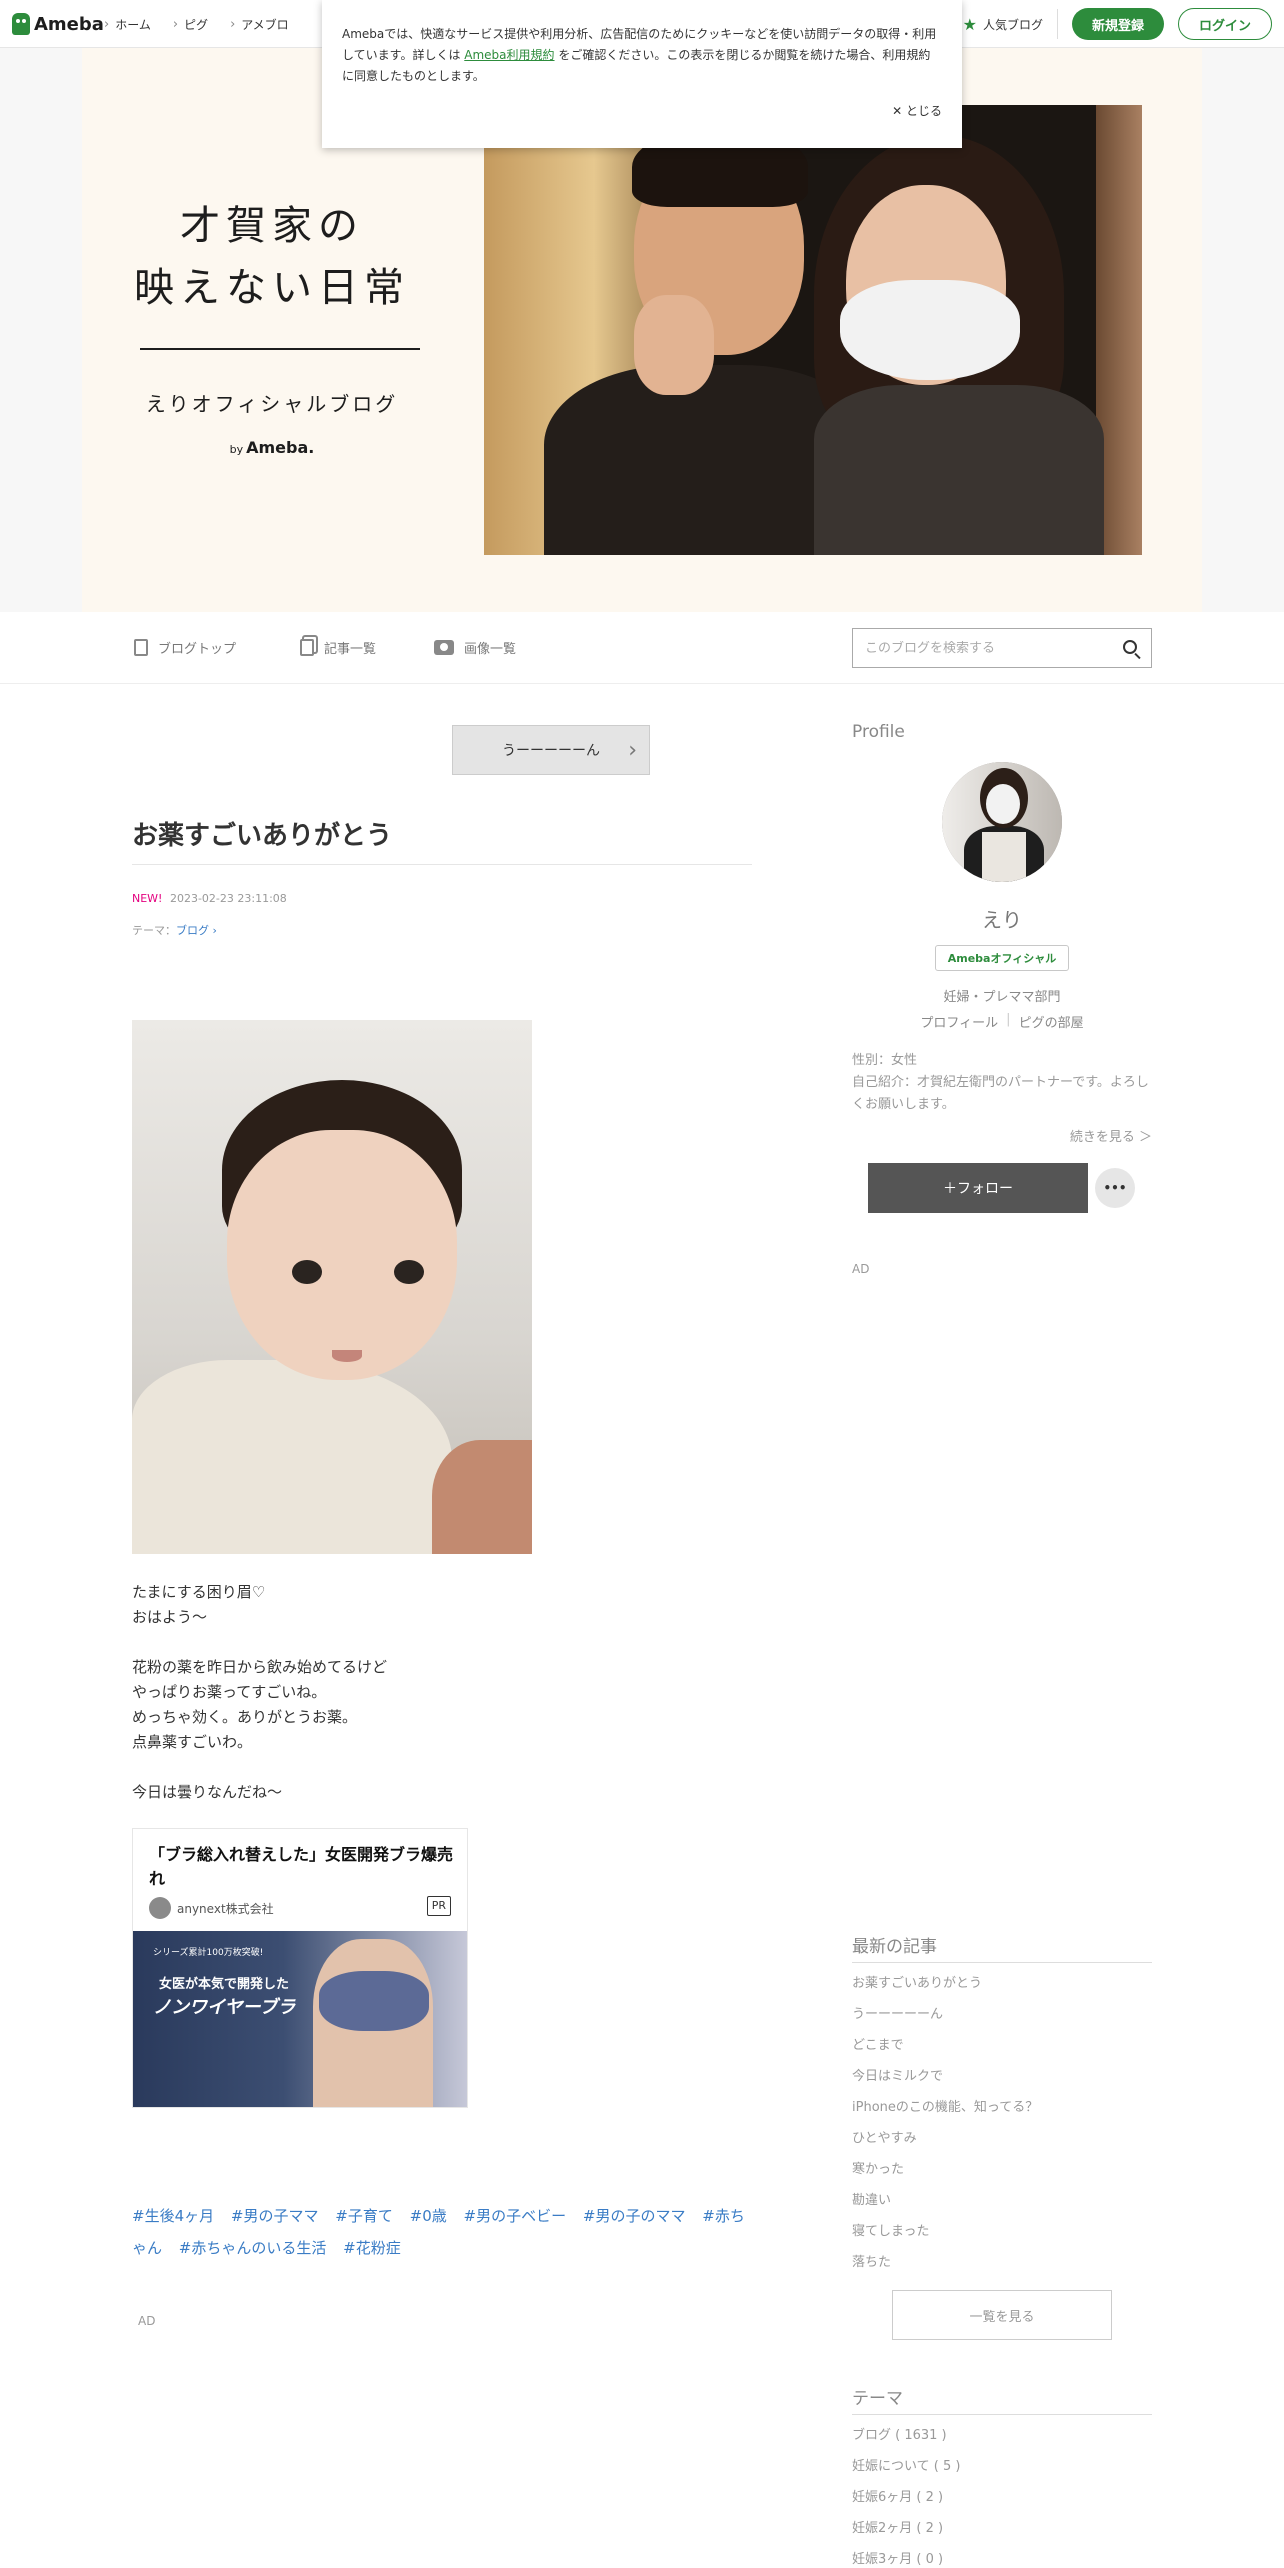 The height and width of the screenshot is (2568, 1284). I want to click on theme-item: 妊娠3ヶ月 ( 0 ), so click(1002, 2556).